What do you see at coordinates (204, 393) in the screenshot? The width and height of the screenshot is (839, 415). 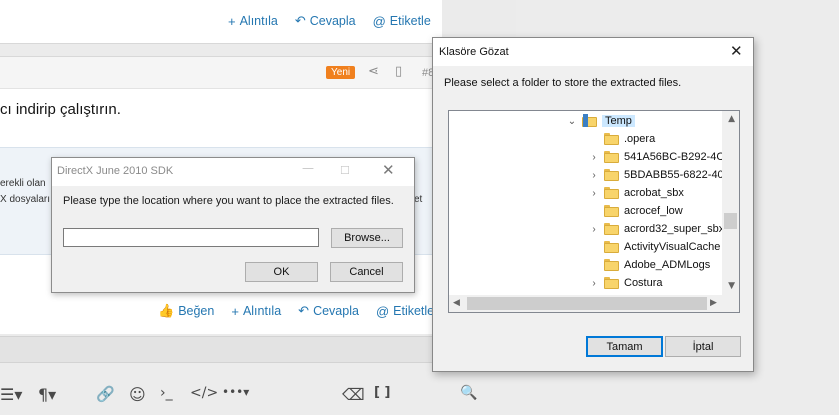 I see `html-icon: </>` at bounding box center [204, 393].